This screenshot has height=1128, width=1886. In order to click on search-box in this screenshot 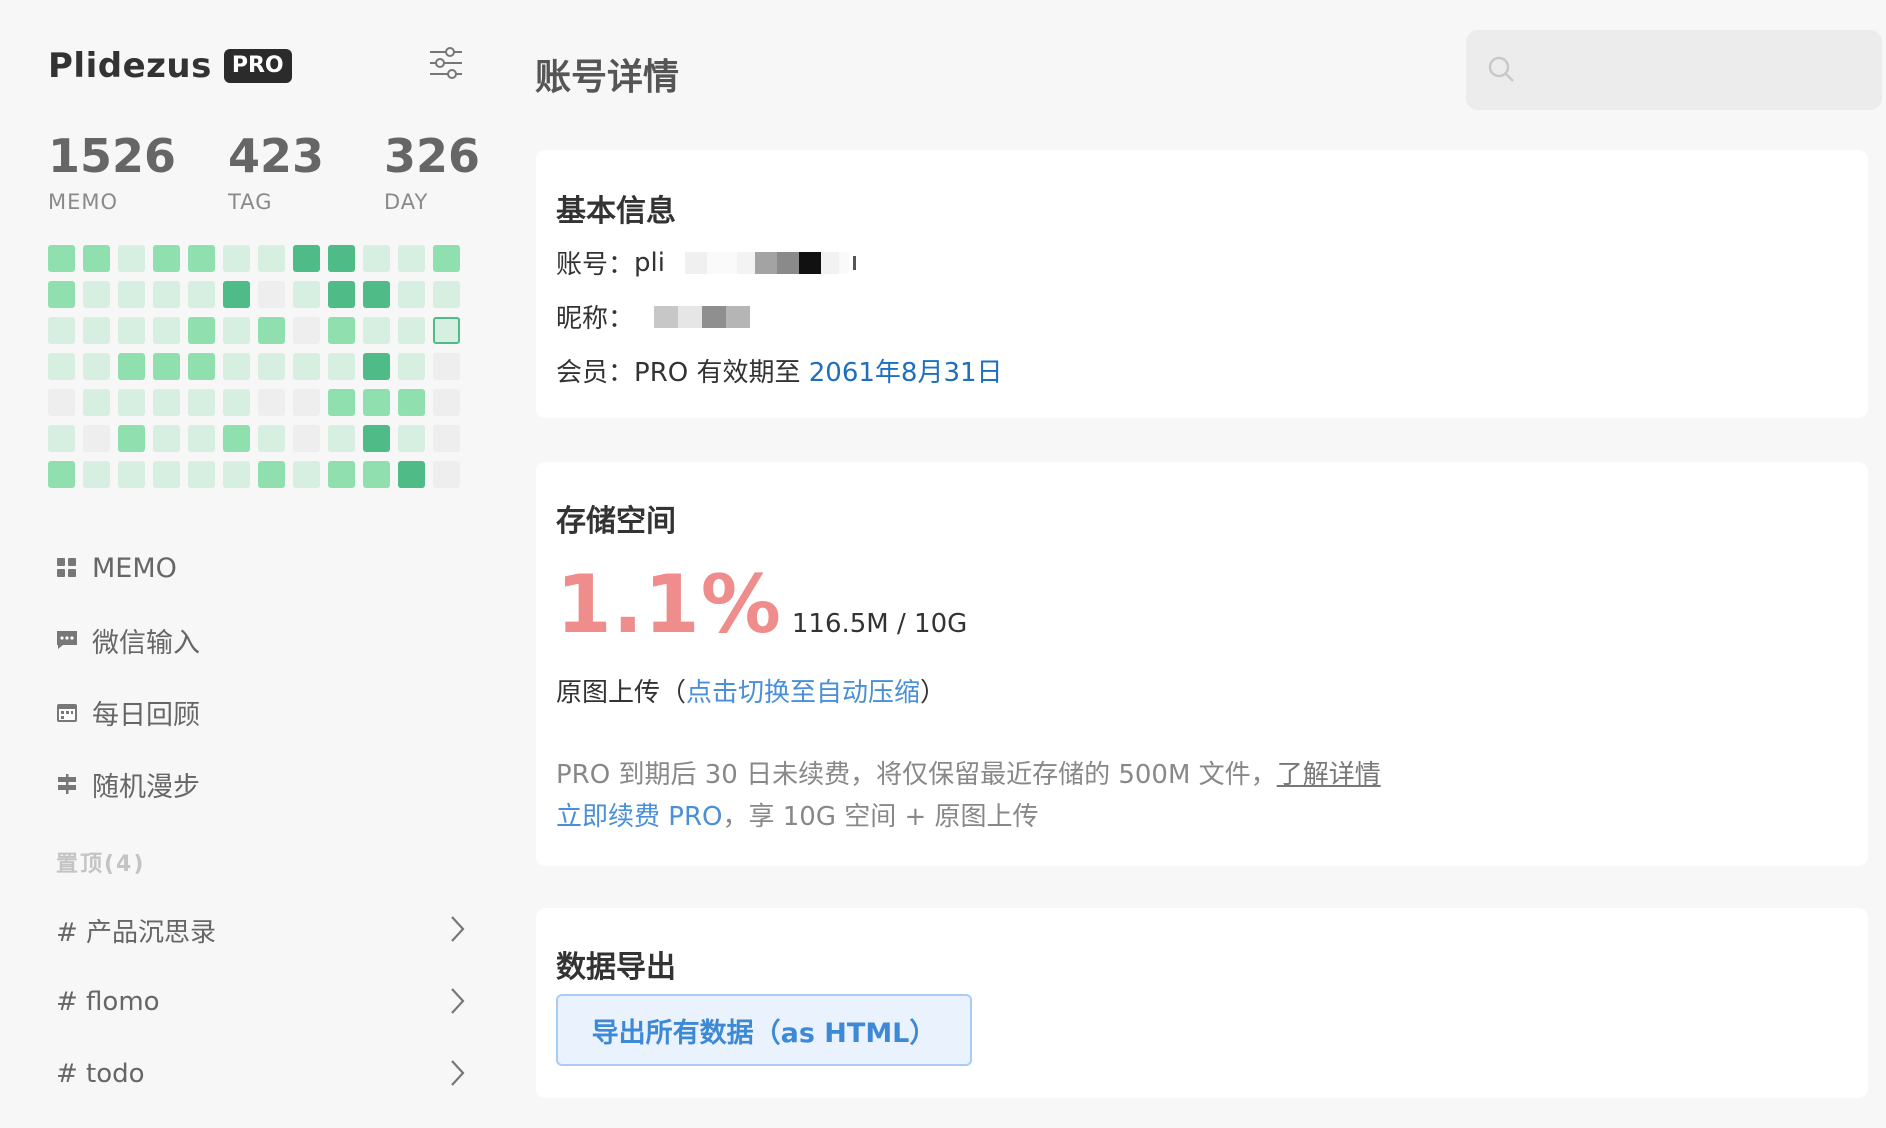, I will do `click(1674, 70)`.